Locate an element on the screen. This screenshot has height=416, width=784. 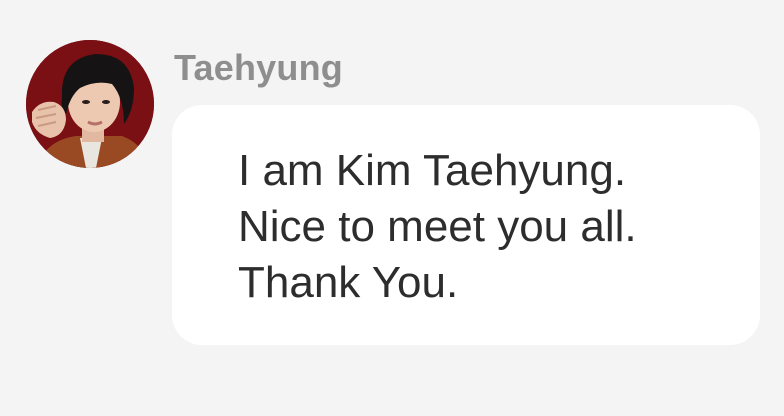
message-line: I am Kim Taehyung. is located at coordinates (432, 170).